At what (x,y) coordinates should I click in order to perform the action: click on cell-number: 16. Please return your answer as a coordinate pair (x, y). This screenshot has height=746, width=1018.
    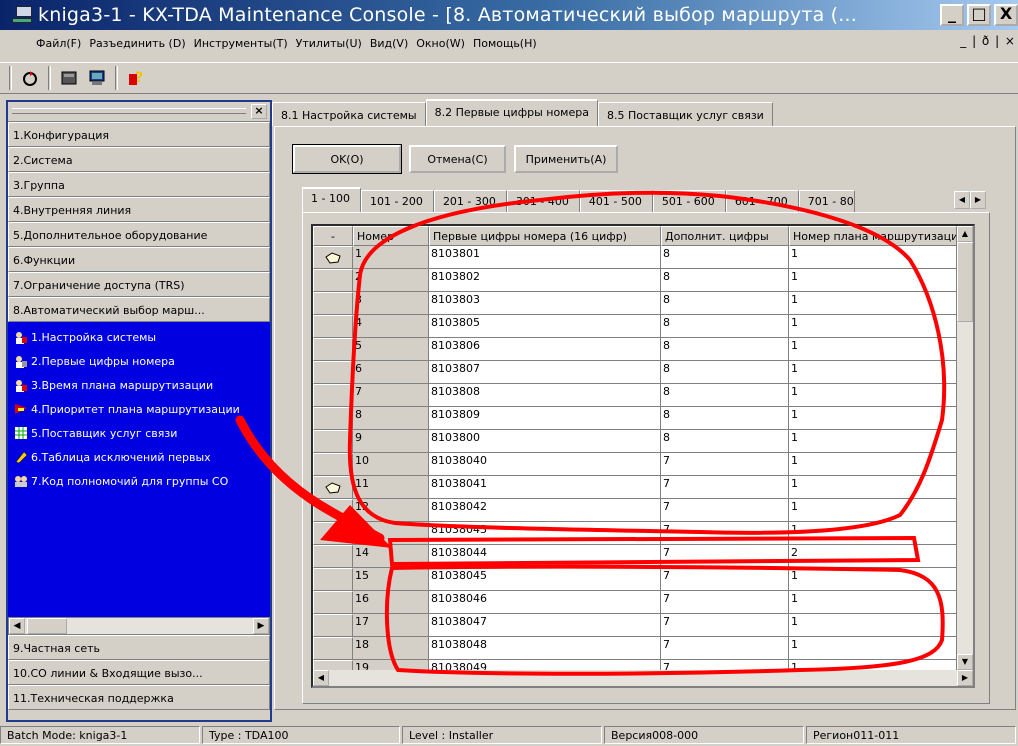
    Looking at the image, I should click on (391, 602).